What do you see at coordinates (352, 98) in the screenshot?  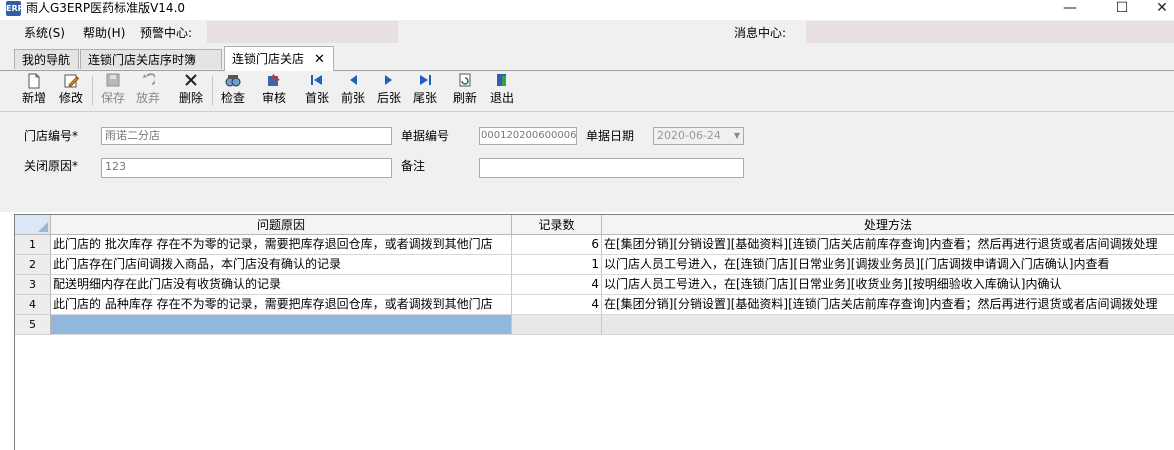 I see `prev-label: 前张` at bounding box center [352, 98].